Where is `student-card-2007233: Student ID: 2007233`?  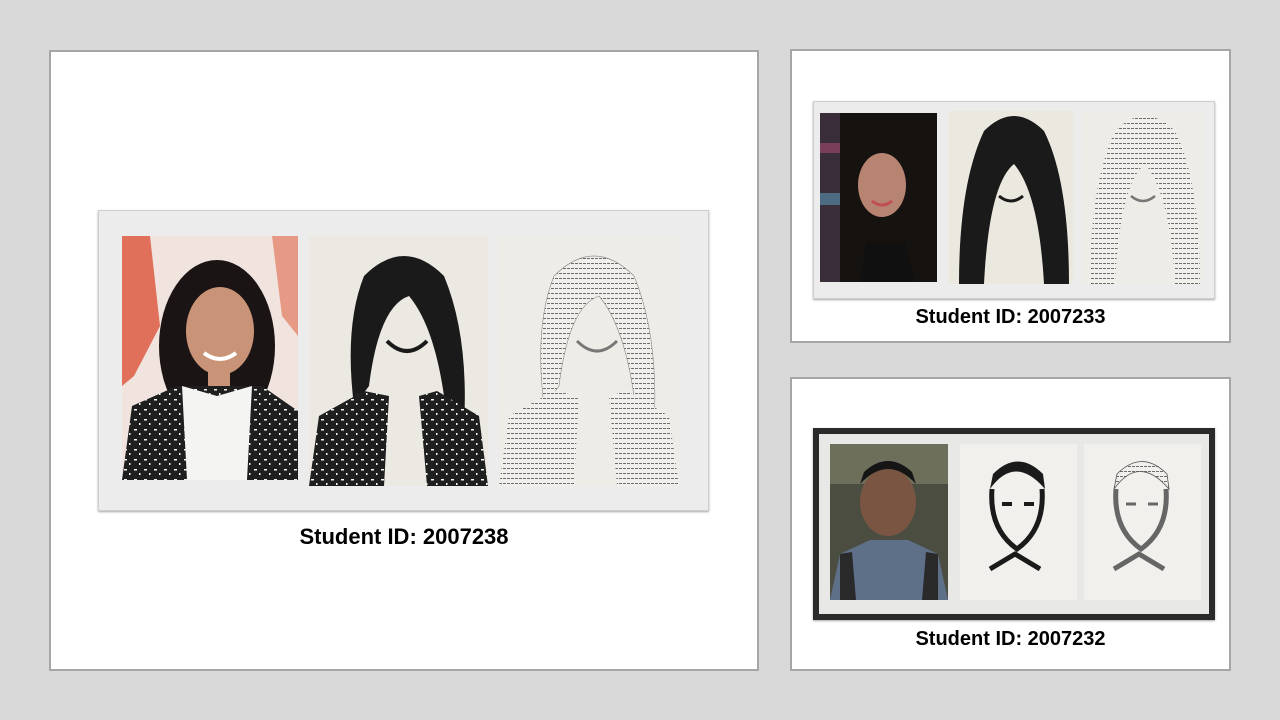 student-card-2007233: Student ID: 2007233 is located at coordinates (1010, 196).